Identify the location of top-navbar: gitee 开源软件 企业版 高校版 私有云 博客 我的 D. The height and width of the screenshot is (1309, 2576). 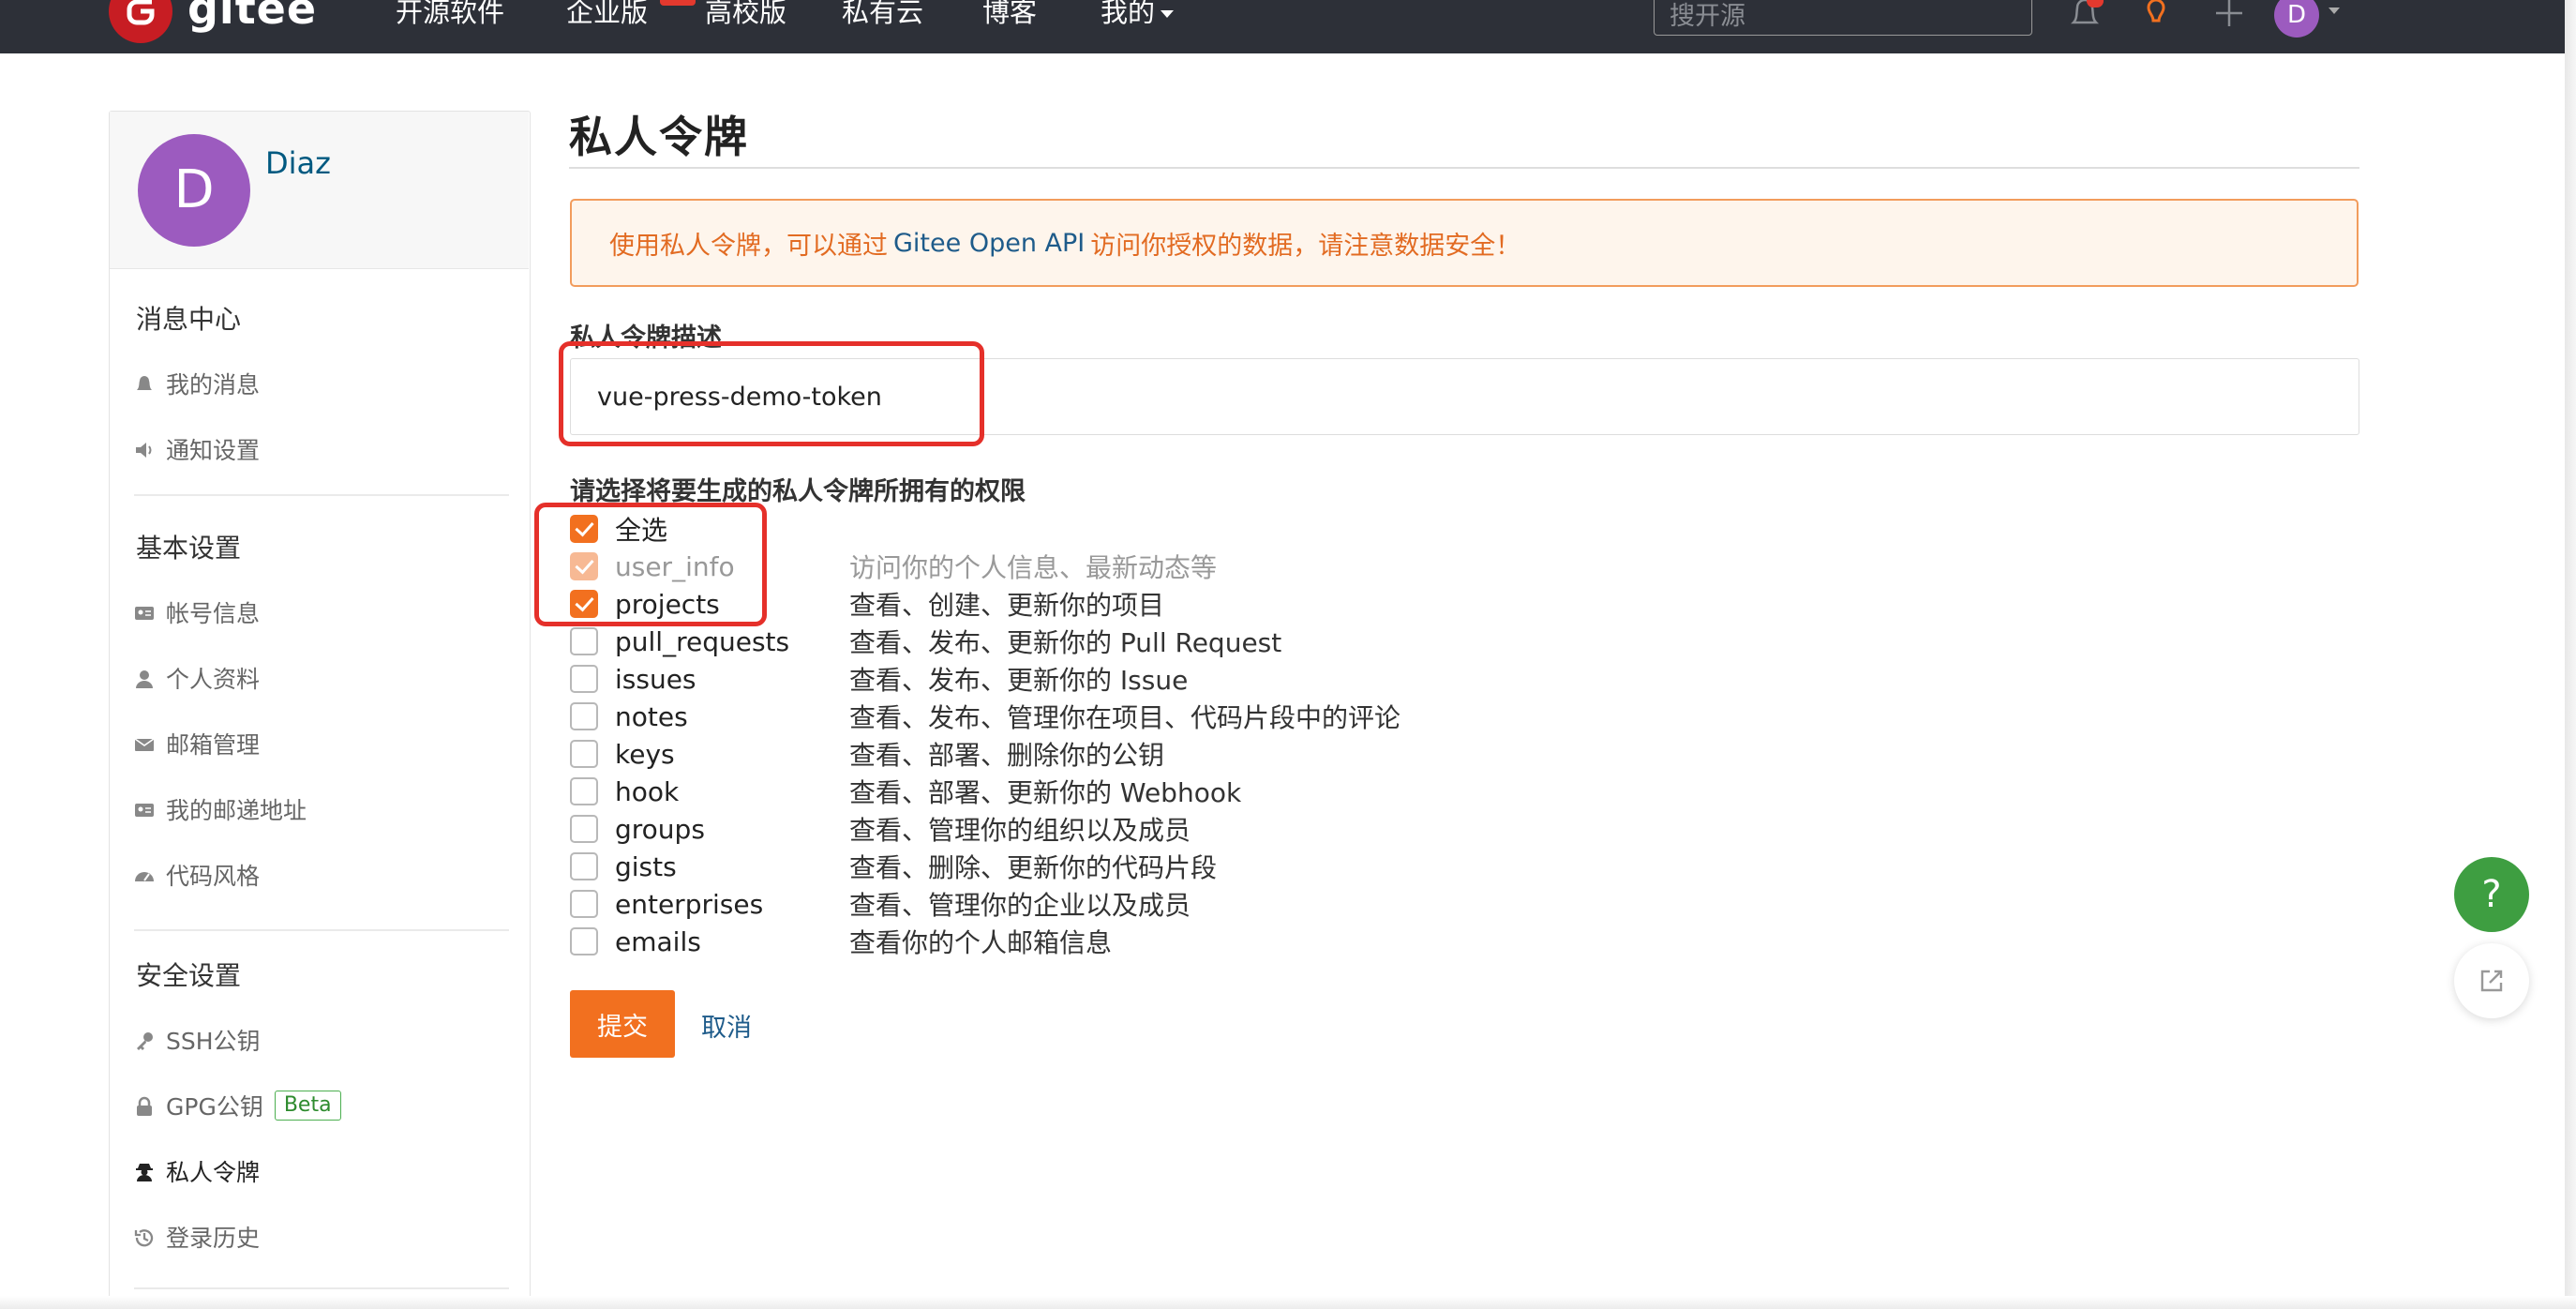
(1288, 26).